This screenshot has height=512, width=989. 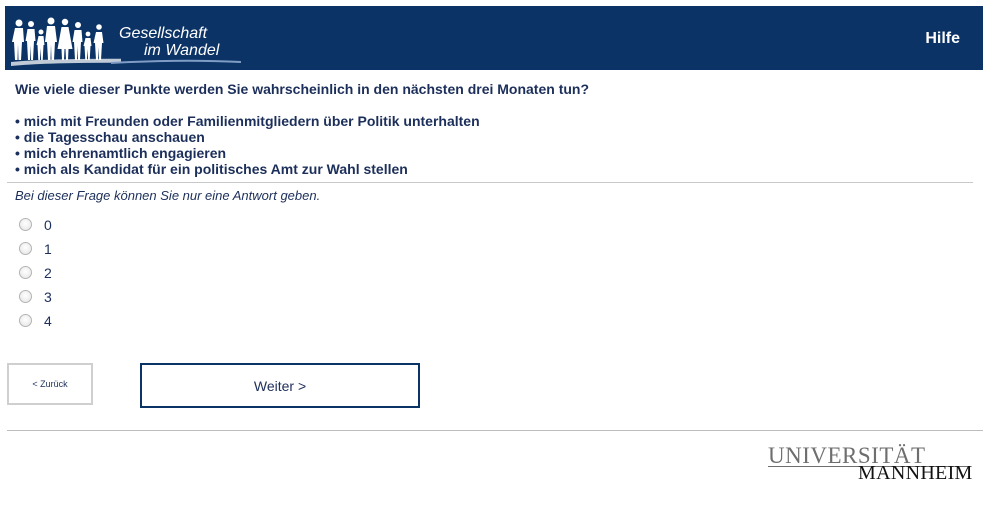 I want to click on help-link: Hilfe, so click(x=942, y=39).